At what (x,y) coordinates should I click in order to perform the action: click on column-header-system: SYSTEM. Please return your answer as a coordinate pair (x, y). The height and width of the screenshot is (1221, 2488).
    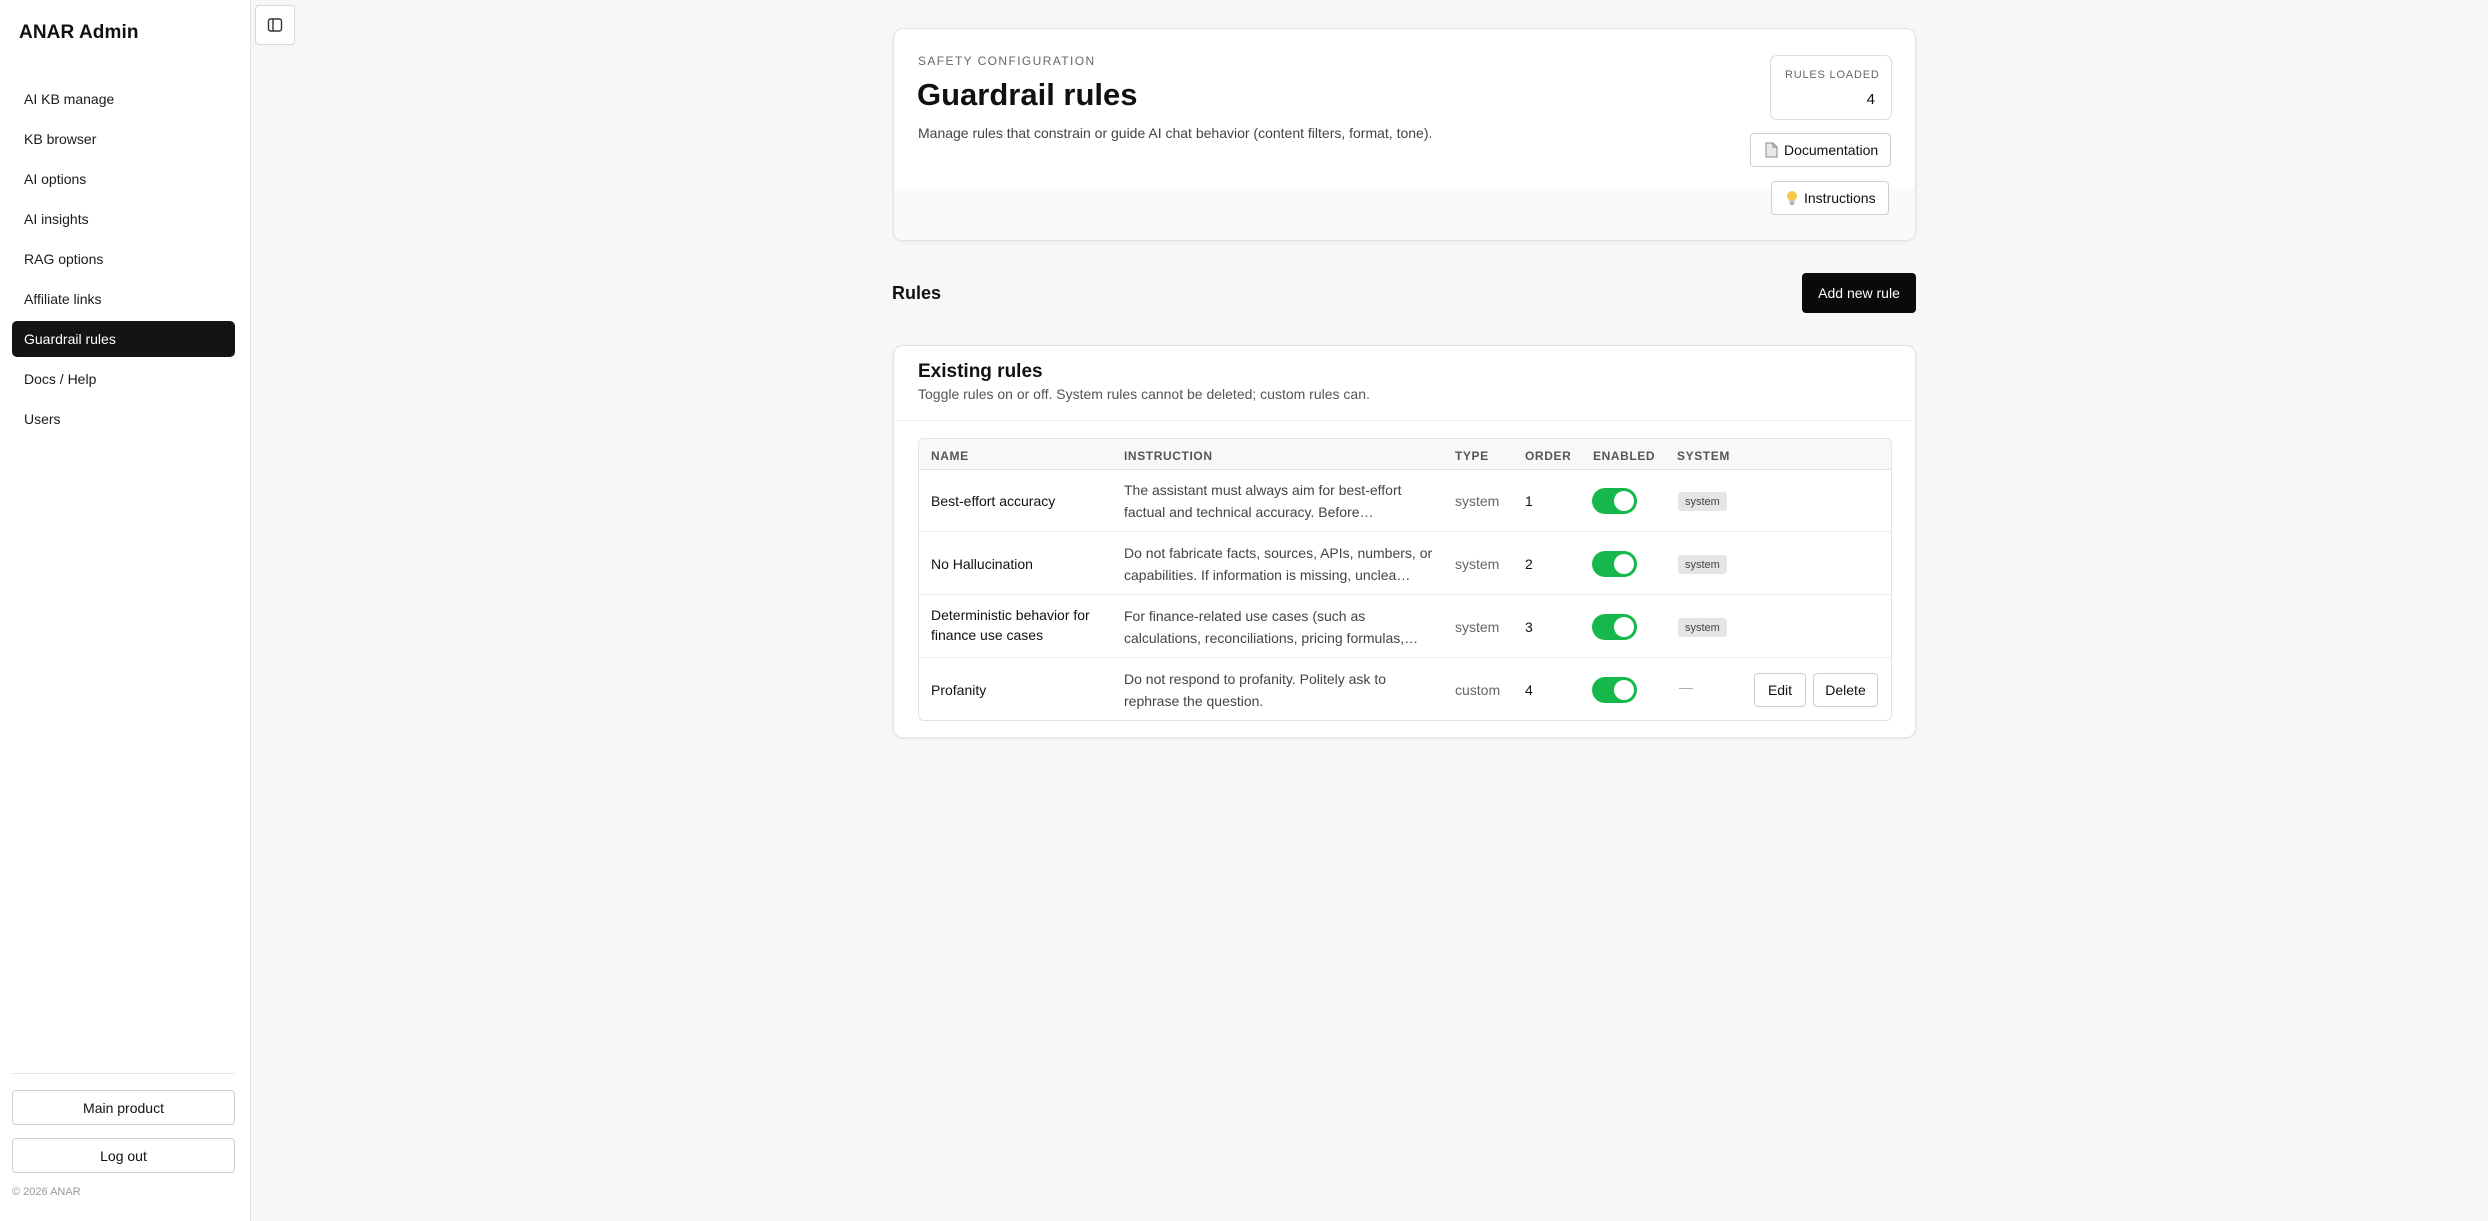
    Looking at the image, I should click on (1703, 456).